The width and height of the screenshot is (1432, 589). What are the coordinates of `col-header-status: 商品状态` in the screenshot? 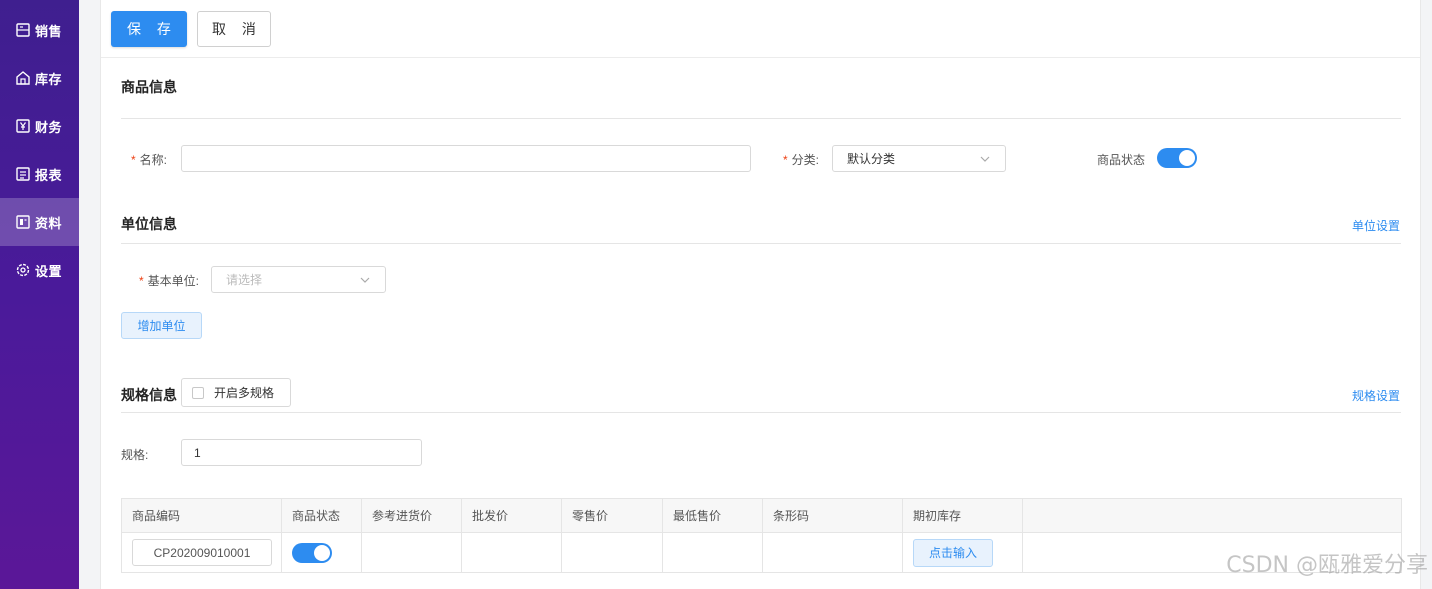 It's located at (321, 515).